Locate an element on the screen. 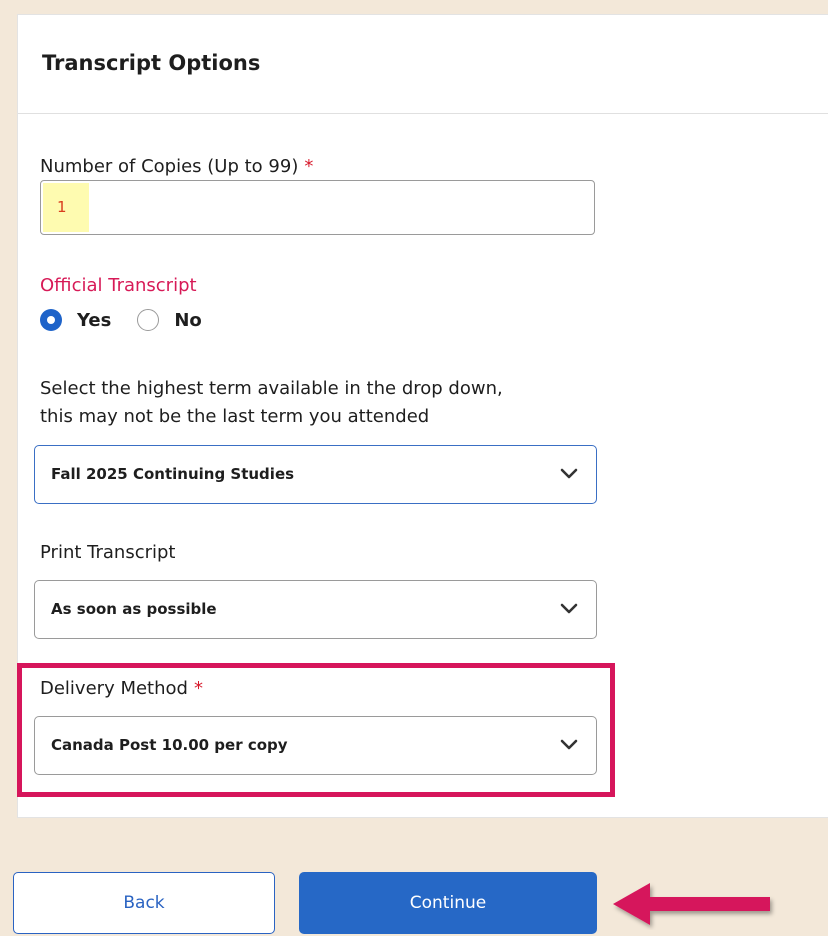 Image resolution: width=828 pixels, height=936 pixels. official-transcript-label: Official Transcript is located at coordinates (118, 285).